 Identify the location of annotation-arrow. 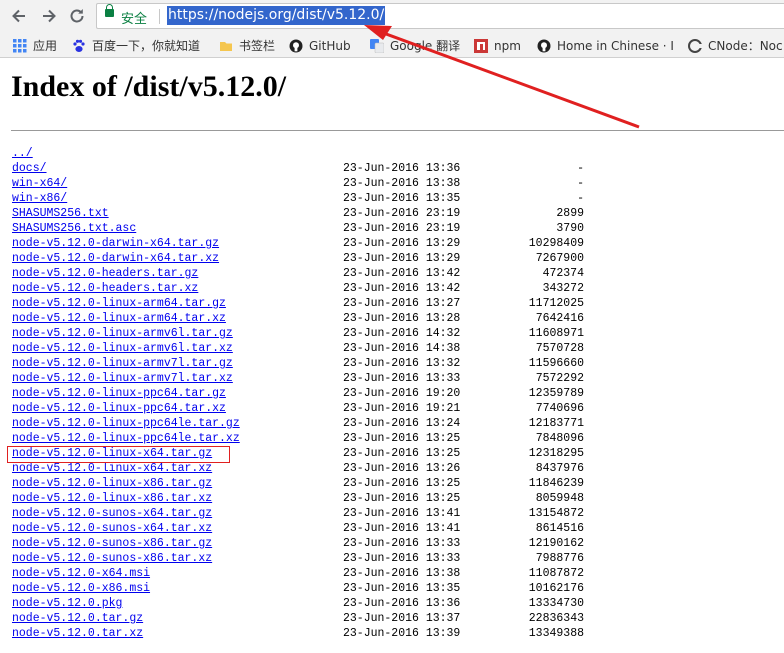
(502, 77).